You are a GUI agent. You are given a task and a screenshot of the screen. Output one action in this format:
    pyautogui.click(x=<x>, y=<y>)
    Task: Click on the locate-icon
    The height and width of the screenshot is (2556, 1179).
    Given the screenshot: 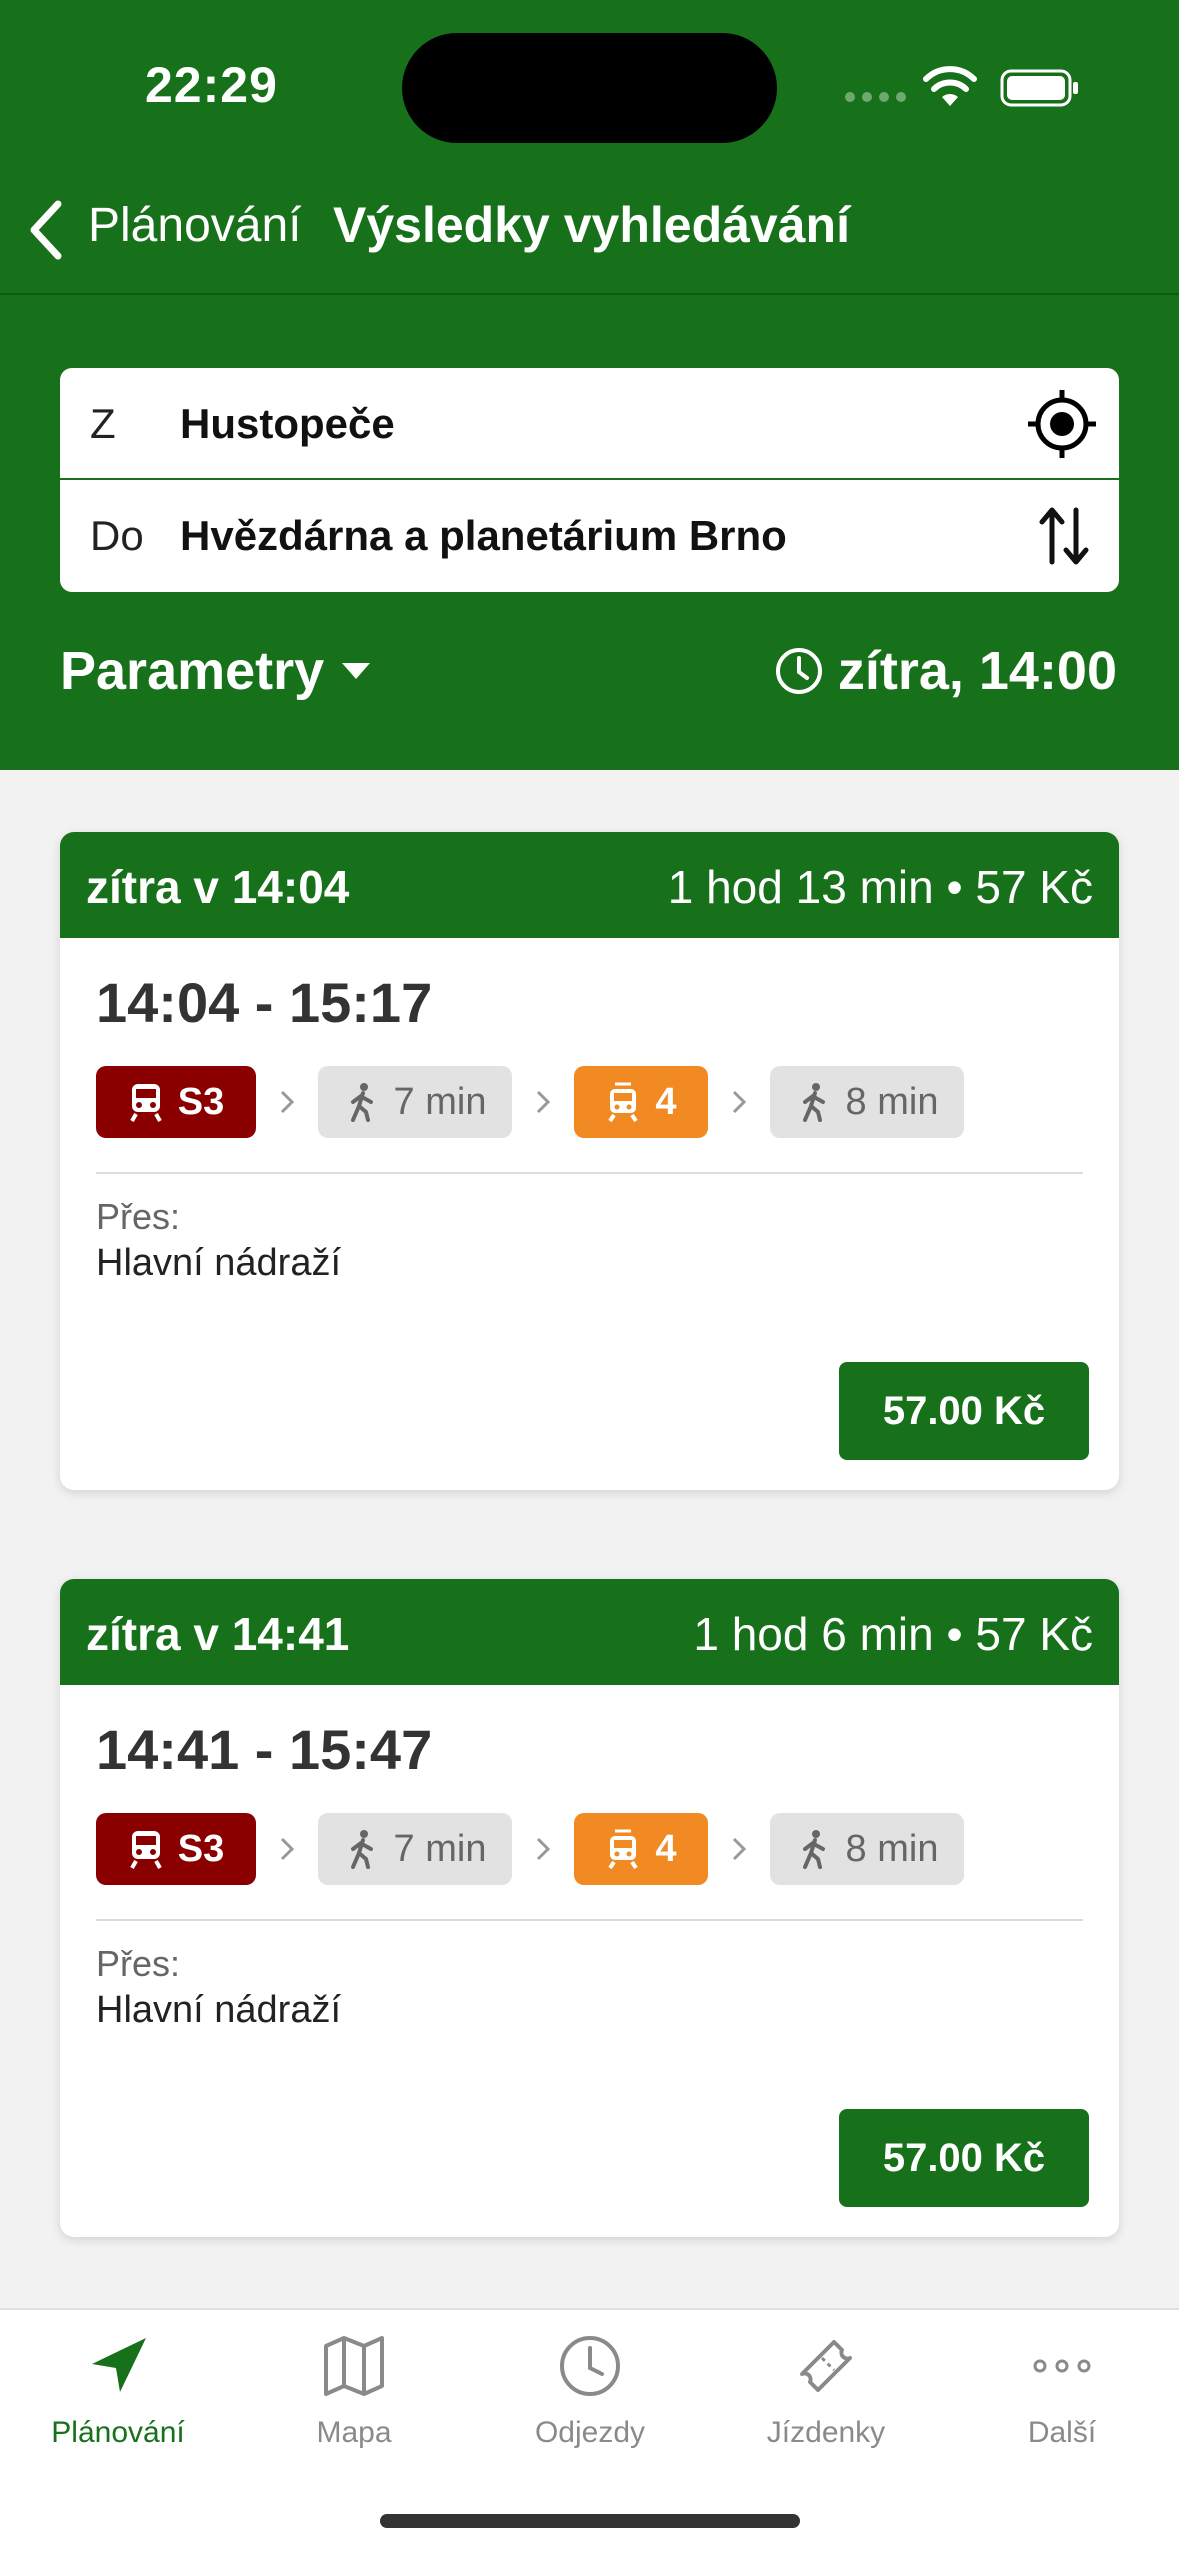 What is the action you would take?
    pyautogui.click(x=1062, y=424)
    